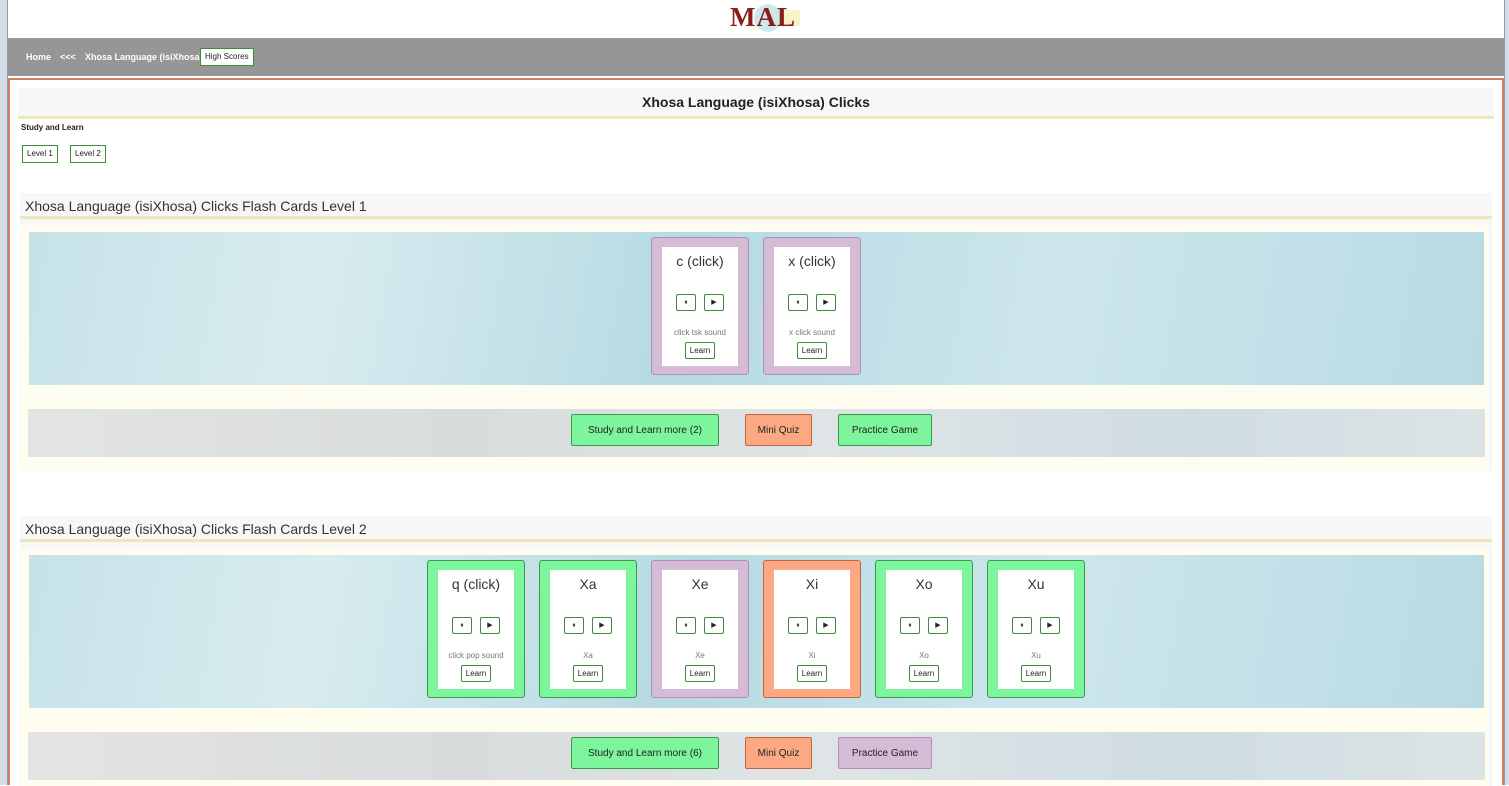 This screenshot has width=1509, height=786. What do you see at coordinates (68, 57) in the screenshot?
I see `nav-back-link: <<<` at bounding box center [68, 57].